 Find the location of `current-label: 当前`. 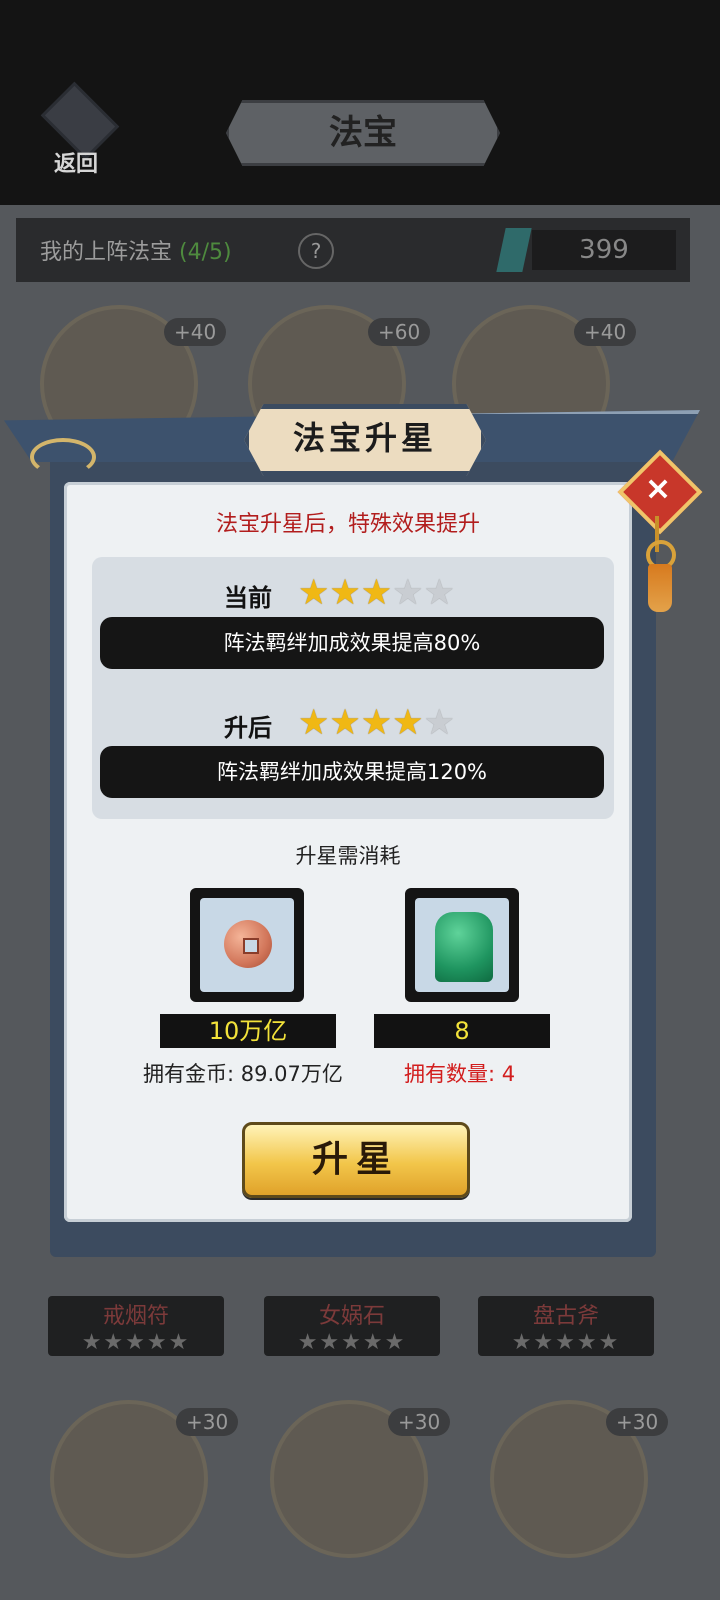

current-label: 当前 is located at coordinates (248, 597).